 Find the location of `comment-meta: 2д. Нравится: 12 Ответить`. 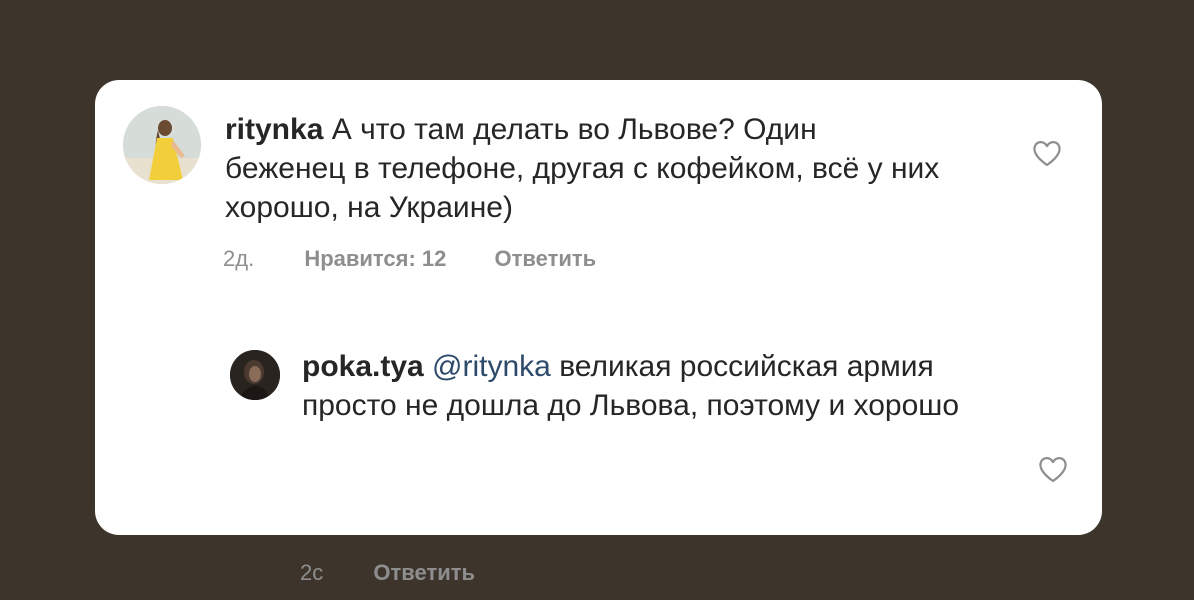

comment-meta: 2д. Нравится: 12 Ответить is located at coordinates (409, 259).